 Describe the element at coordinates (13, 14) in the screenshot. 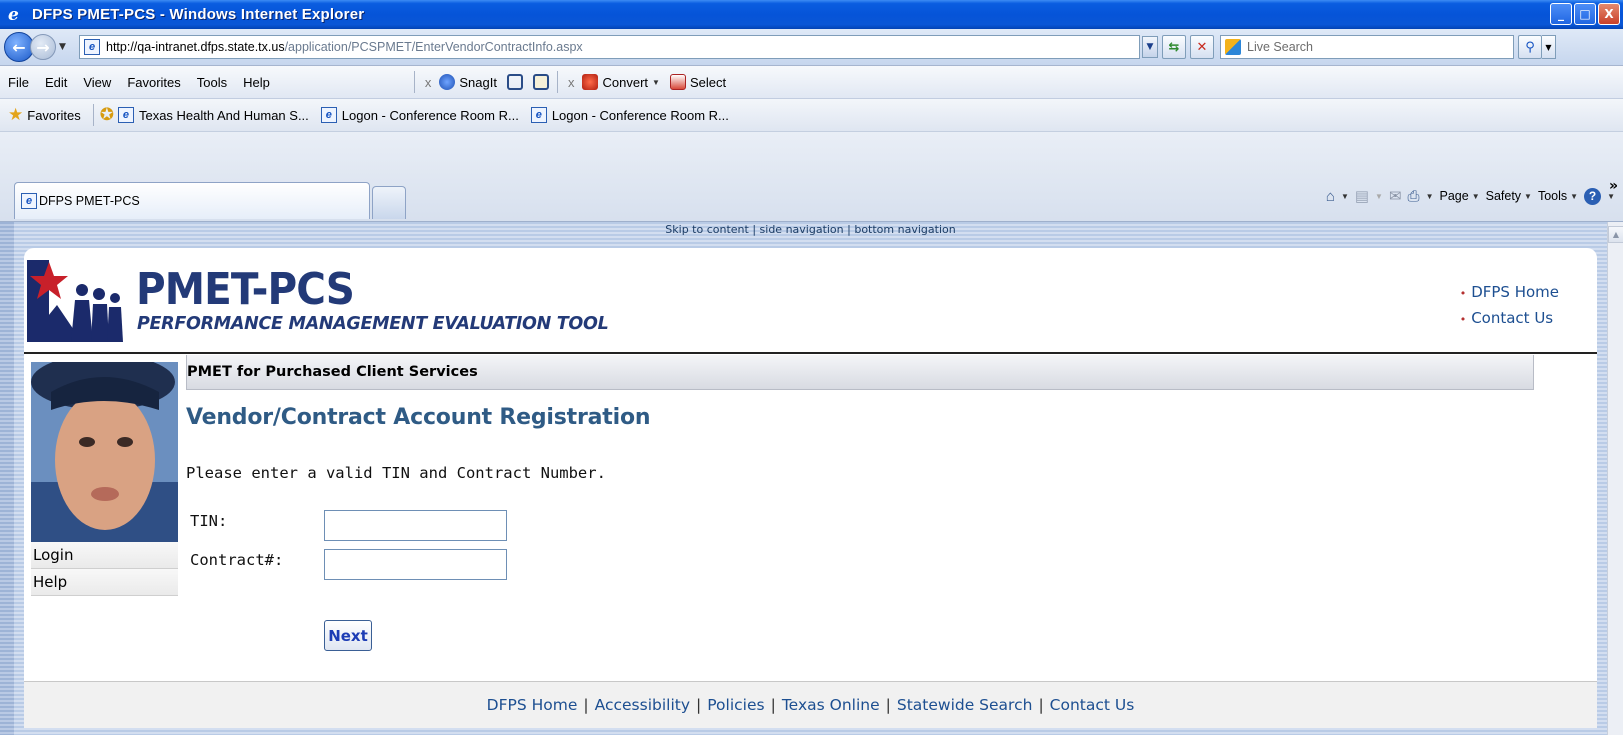

I see `internet-explorer-icon: e` at that location.